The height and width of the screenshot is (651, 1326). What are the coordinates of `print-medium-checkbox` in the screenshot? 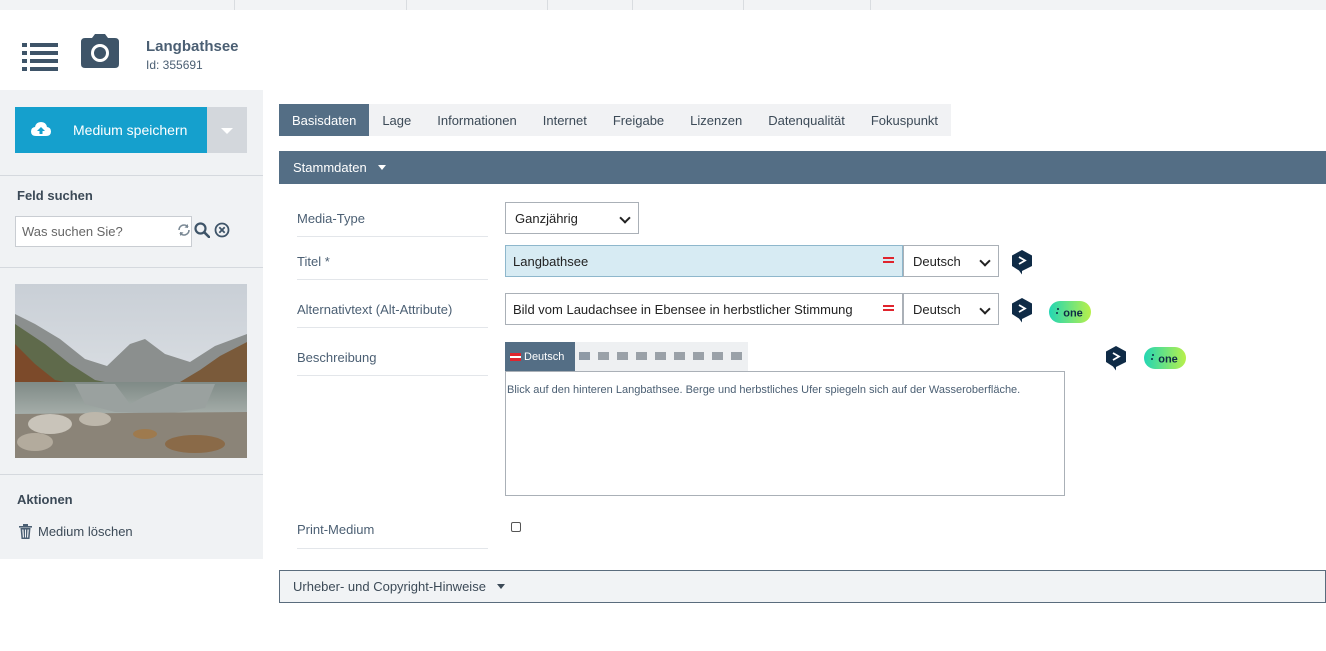 It's located at (516, 527).